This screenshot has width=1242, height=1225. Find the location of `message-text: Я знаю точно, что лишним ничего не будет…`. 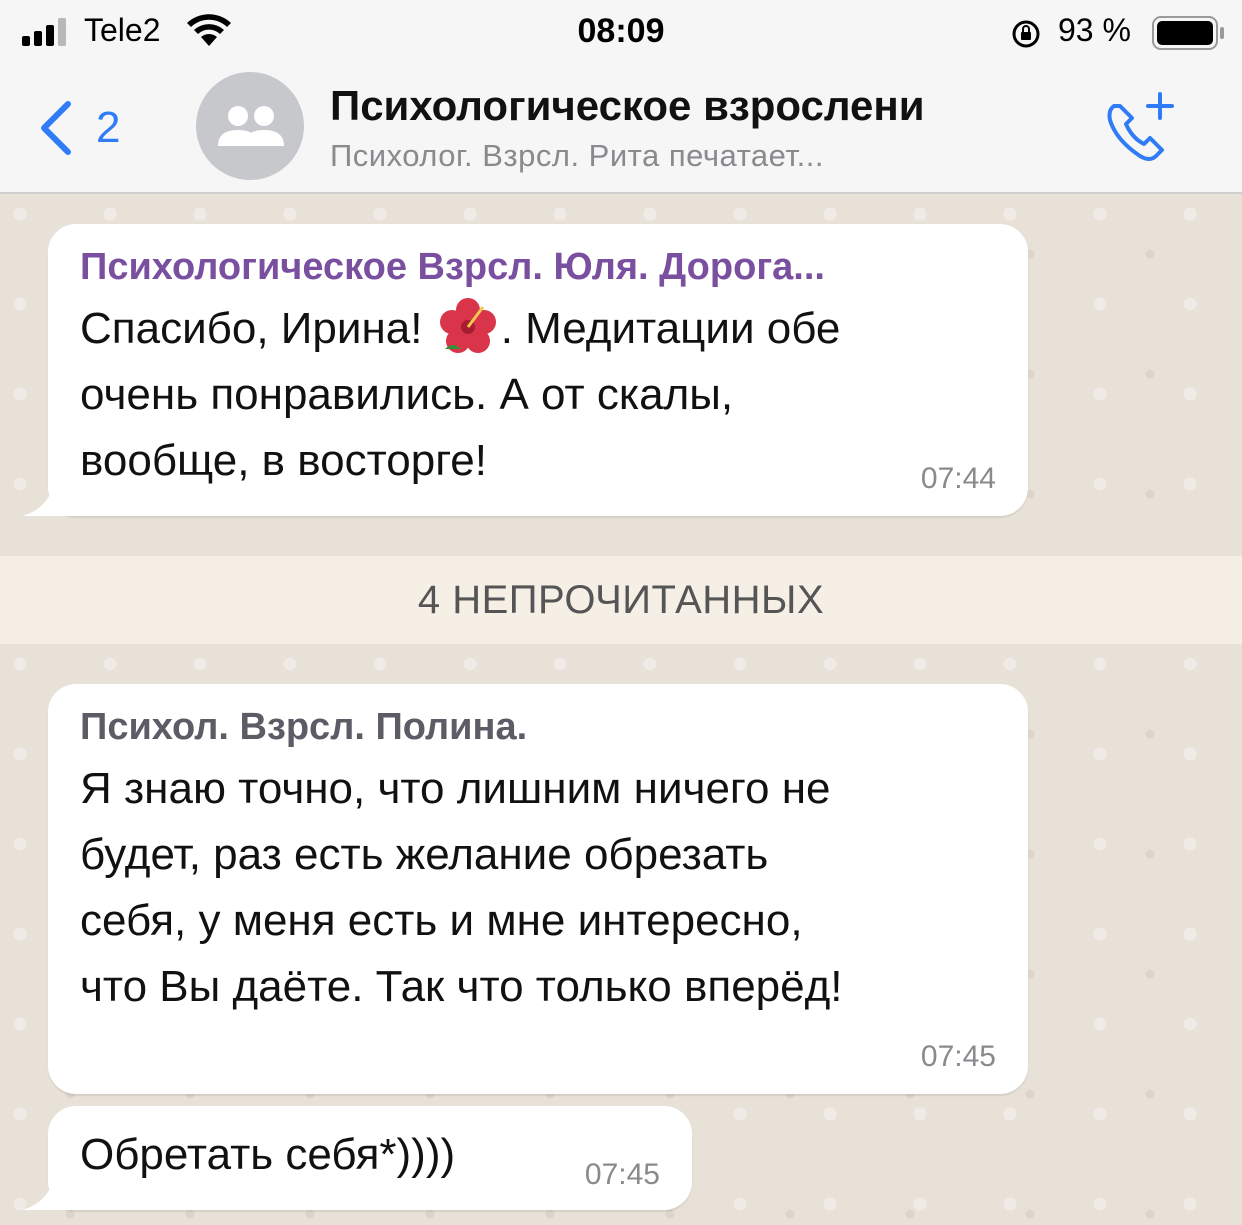

message-text: Я знаю точно, что лишним ничего не будет… is located at coordinates (461, 888).